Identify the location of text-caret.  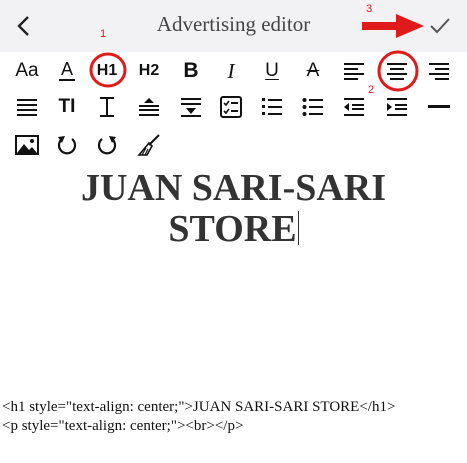
(298, 228).